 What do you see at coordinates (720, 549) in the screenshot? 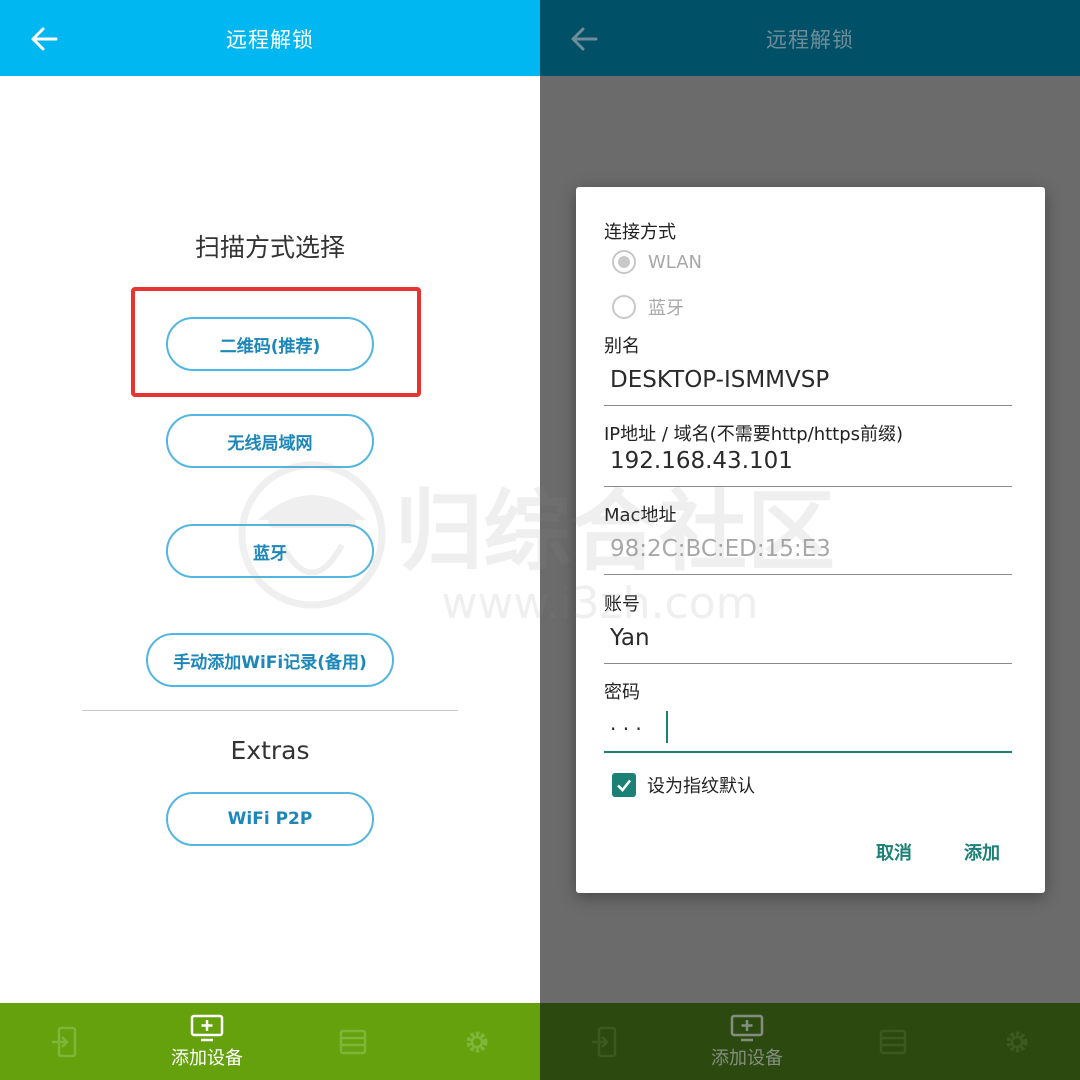
I see `mac-value: 98:2C:BC:ED:15:E3` at bounding box center [720, 549].